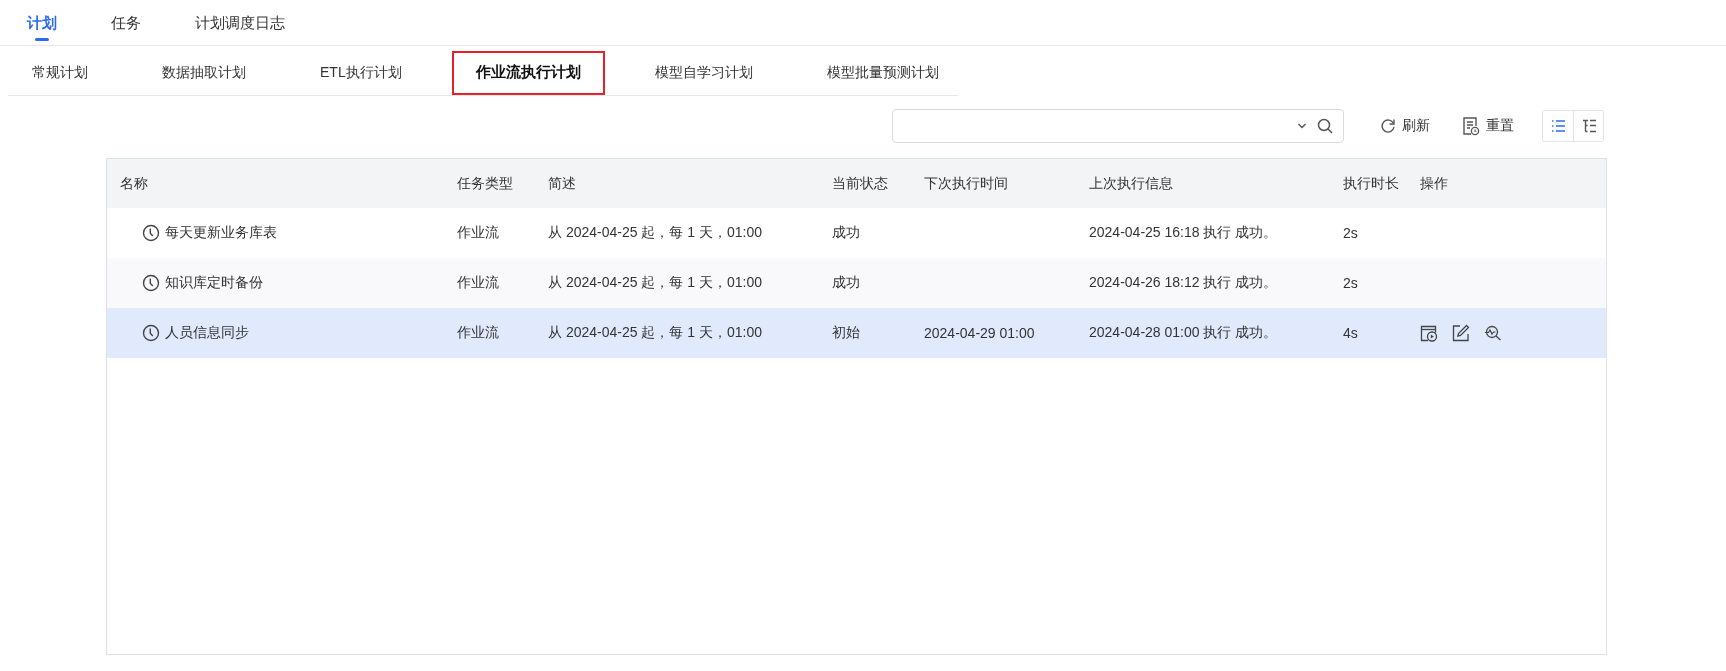  What do you see at coordinates (846, 333) in the screenshot?
I see `status-text: 初始` at bounding box center [846, 333].